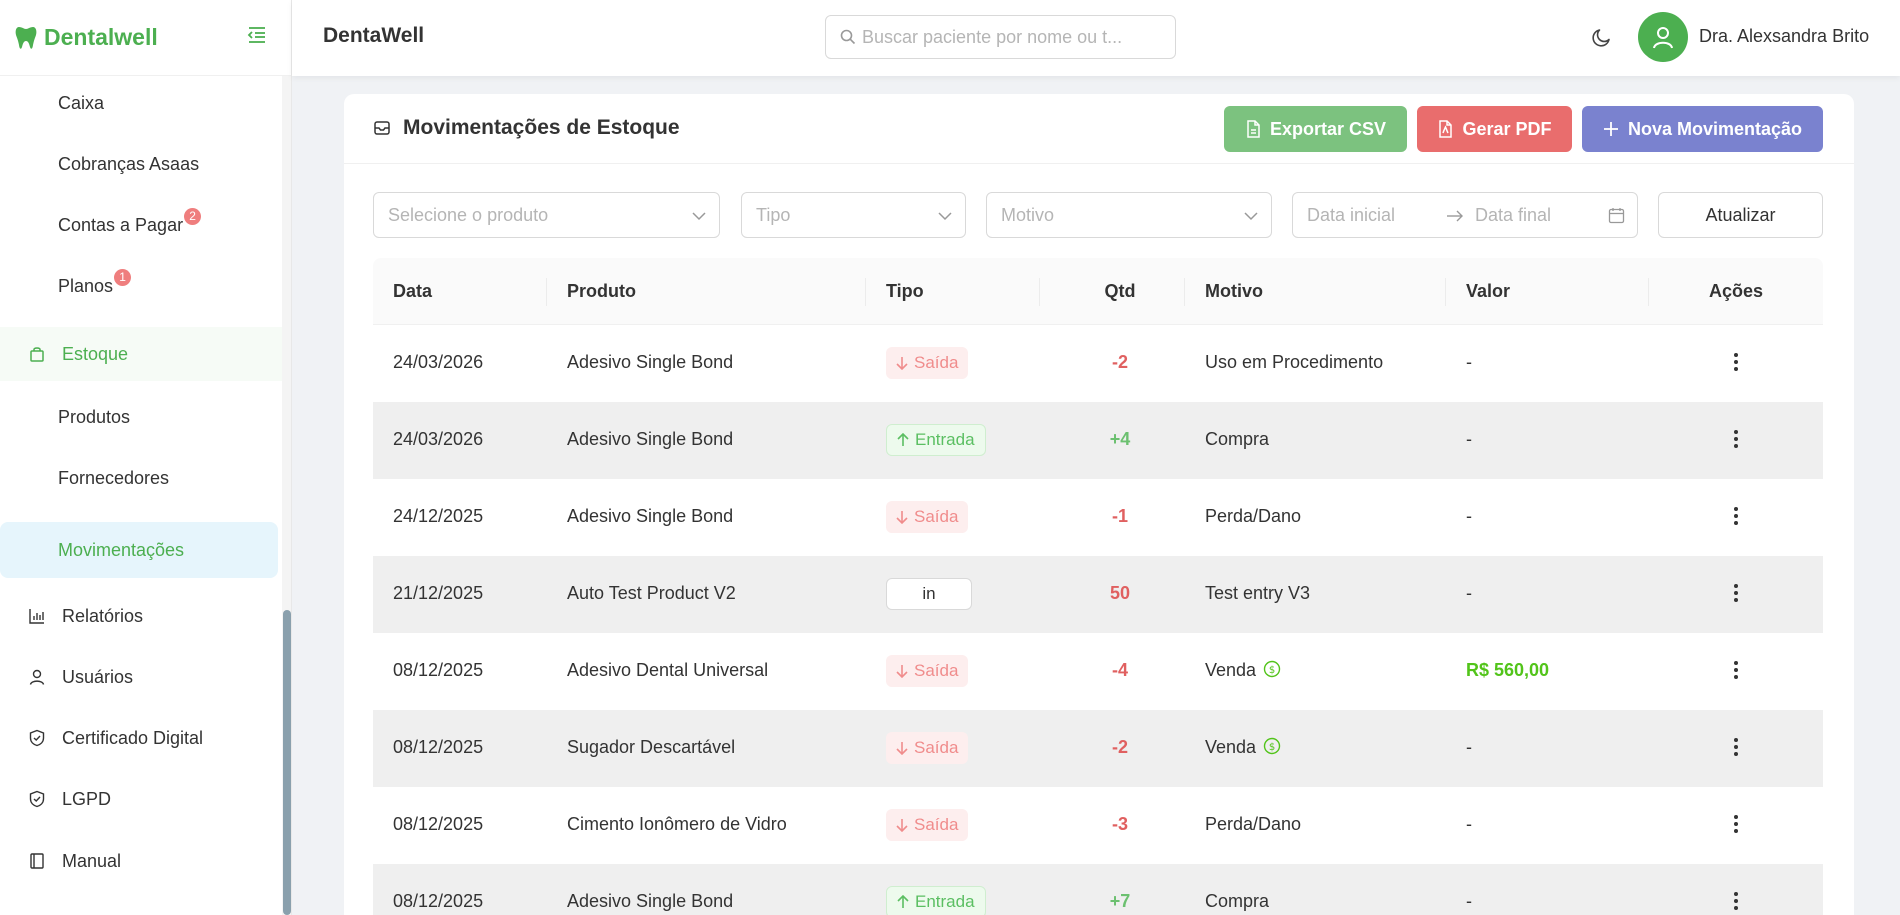 The height and width of the screenshot is (915, 1900). What do you see at coordinates (26, 37) in the screenshot?
I see `tooth-icon` at bounding box center [26, 37].